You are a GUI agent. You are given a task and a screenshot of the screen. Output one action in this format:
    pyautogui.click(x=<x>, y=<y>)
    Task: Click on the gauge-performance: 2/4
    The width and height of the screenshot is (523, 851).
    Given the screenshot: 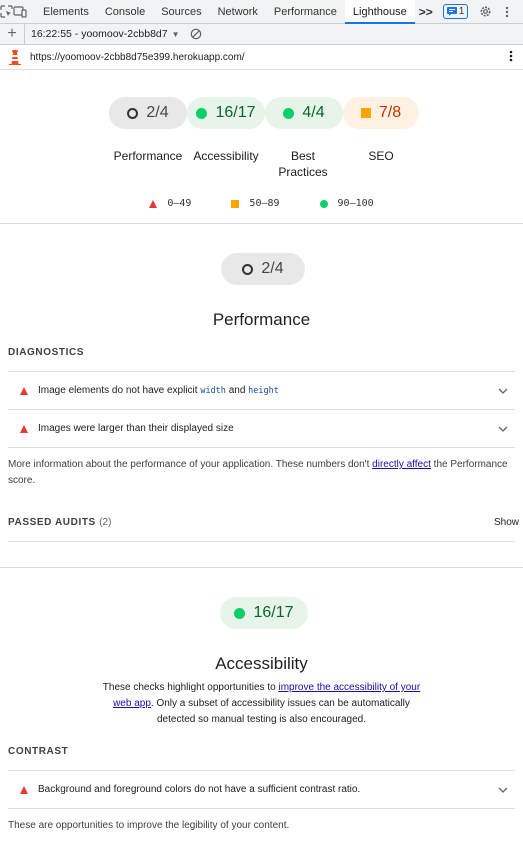 What is the action you would take?
    pyautogui.click(x=148, y=113)
    